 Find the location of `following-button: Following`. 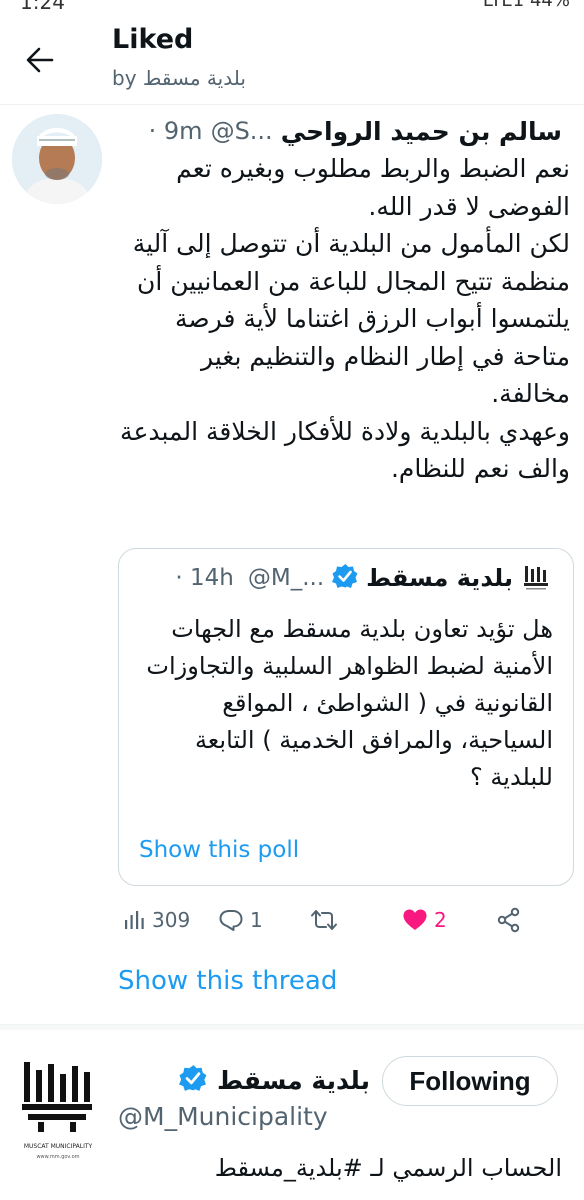

following-button: Following is located at coordinates (470, 1081).